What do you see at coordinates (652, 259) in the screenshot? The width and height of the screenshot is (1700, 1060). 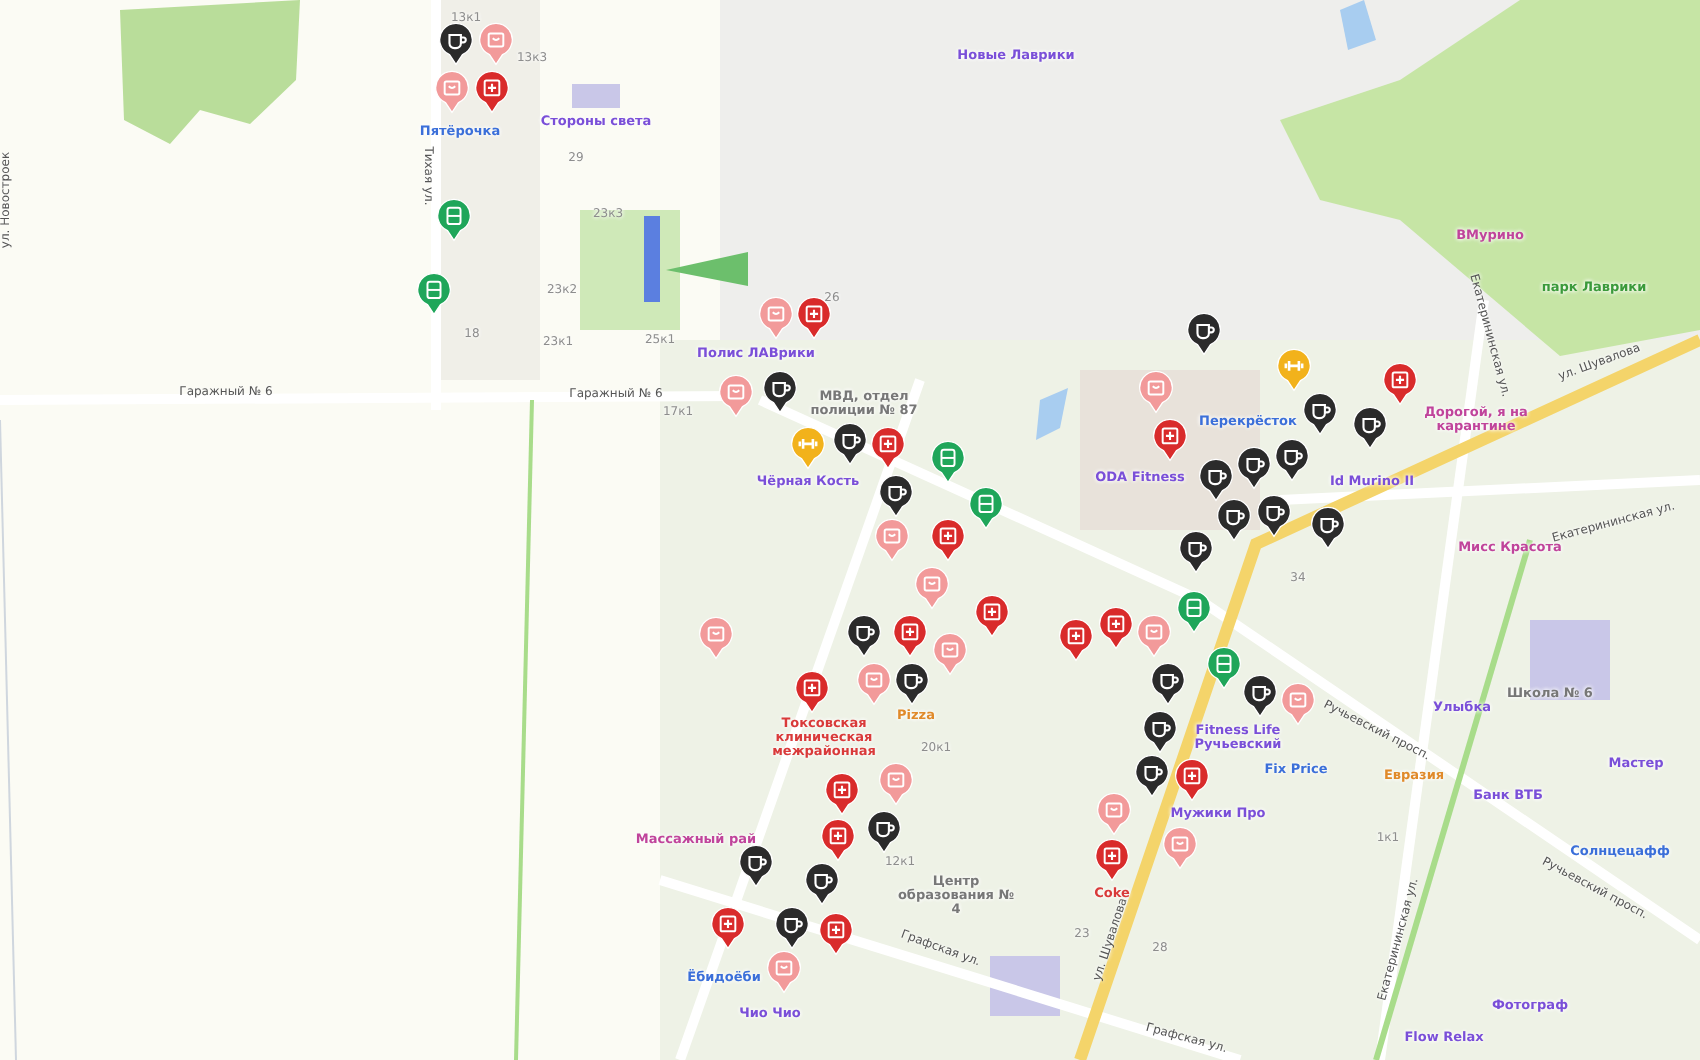 I see `highlighted-building` at bounding box center [652, 259].